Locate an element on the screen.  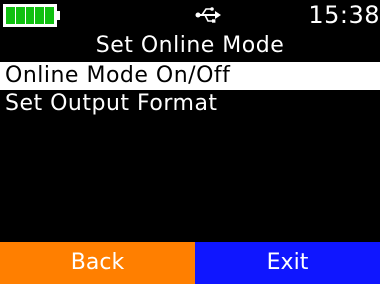
usb-icon is located at coordinates (208, 15).